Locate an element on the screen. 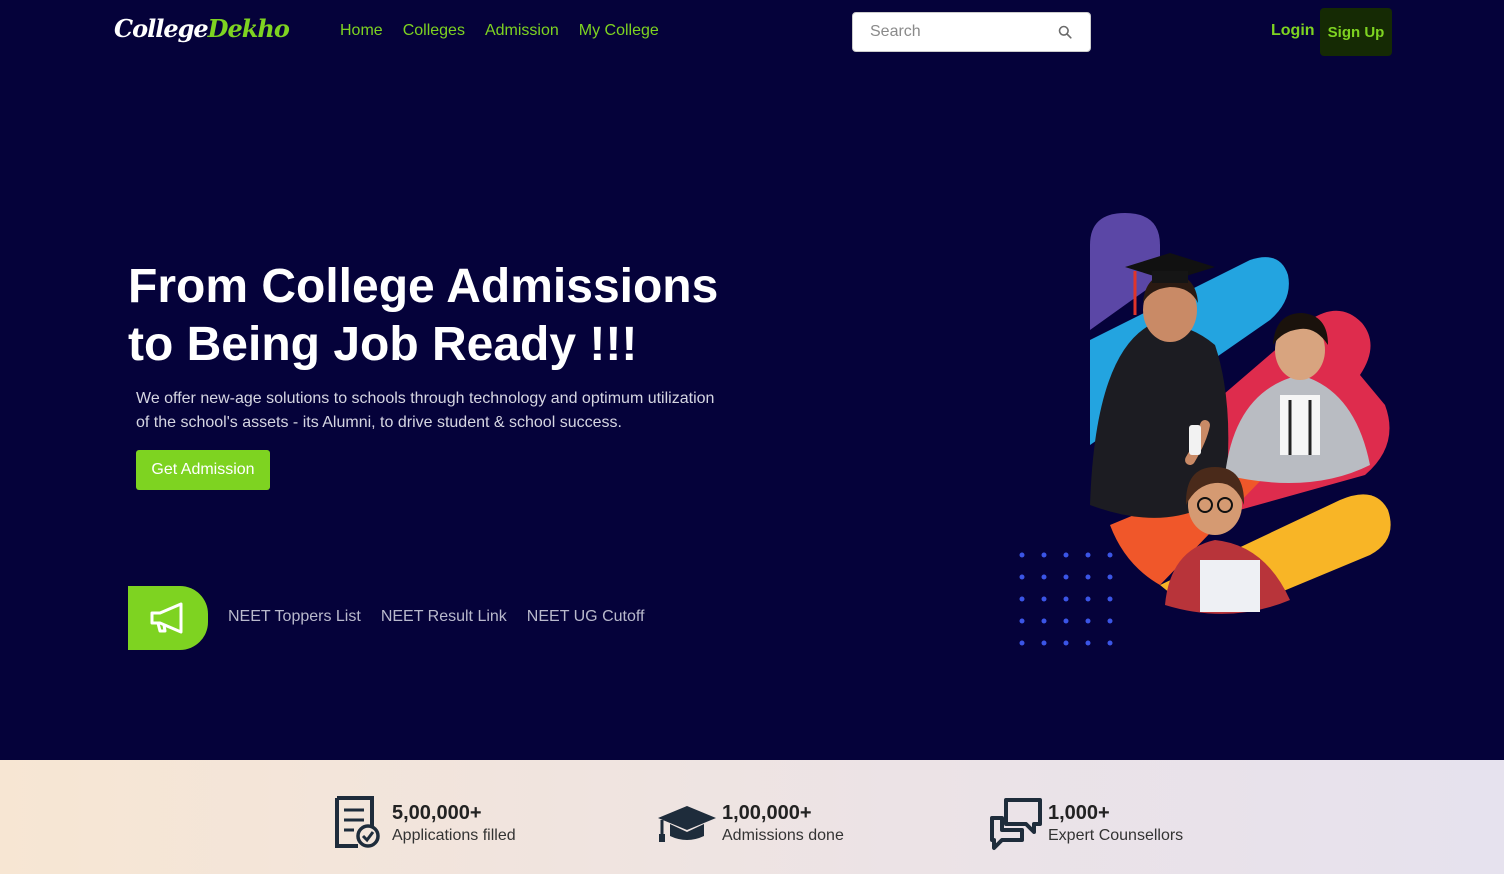 This screenshot has height=874, width=1504. graduation-cap-icon is located at coordinates (687, 824).